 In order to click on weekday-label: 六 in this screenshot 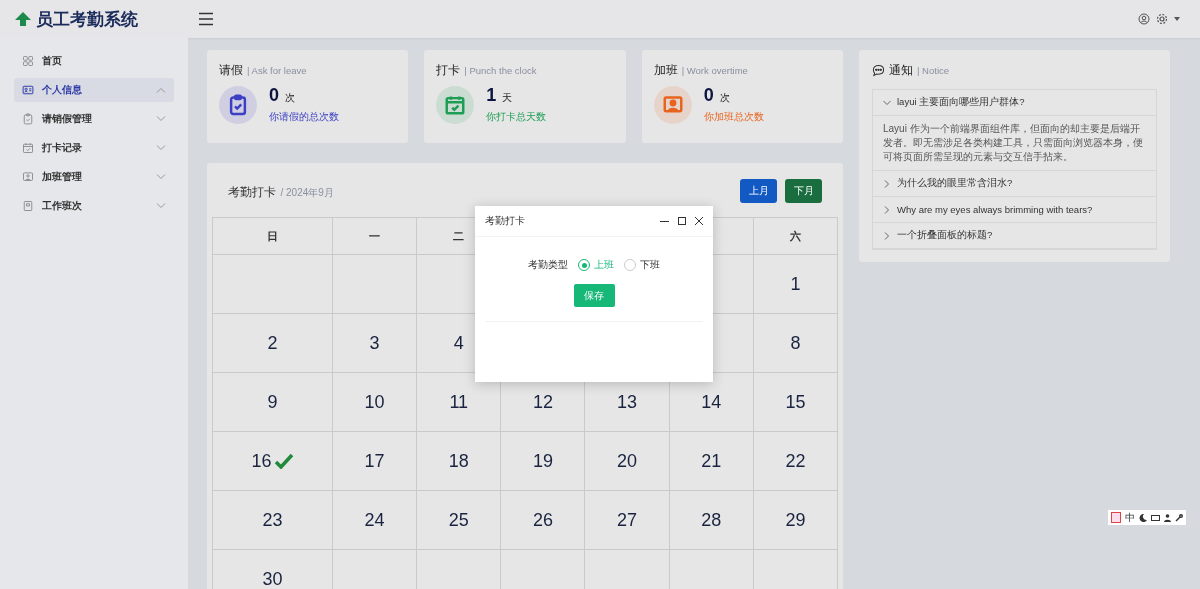, I will do `click(795, 236)`.